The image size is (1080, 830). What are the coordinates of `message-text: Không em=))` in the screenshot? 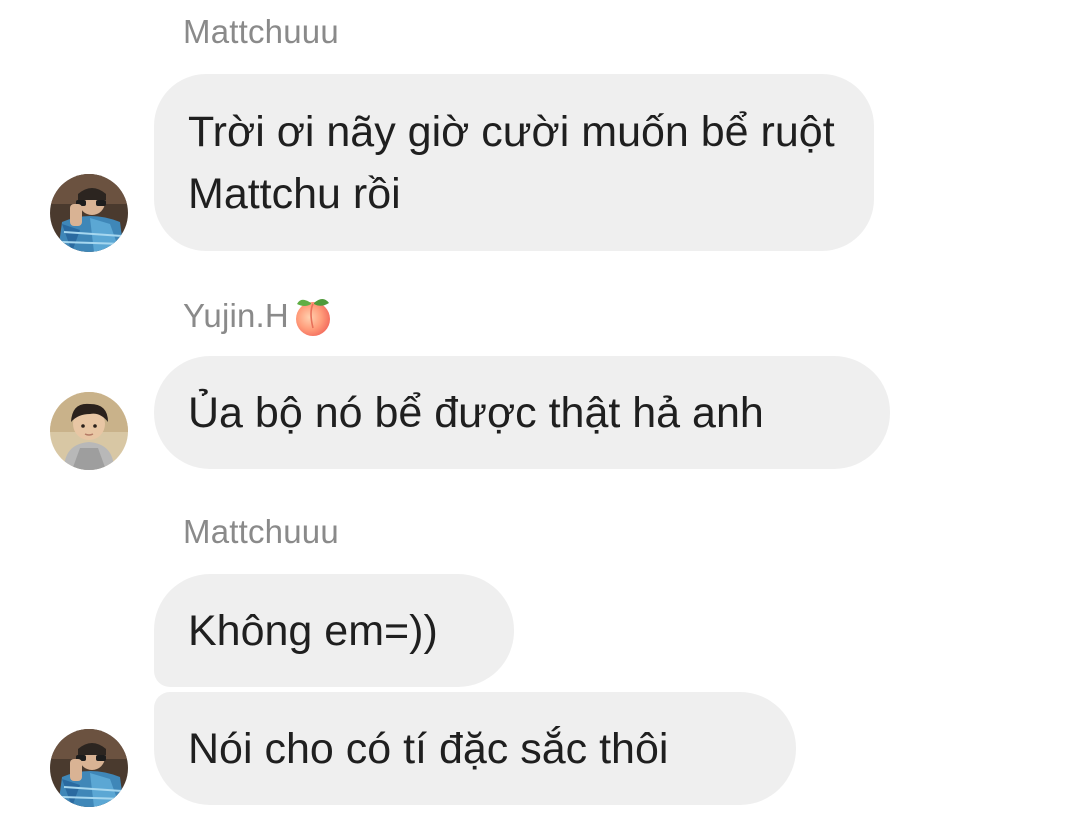 It's located at (313, 630).